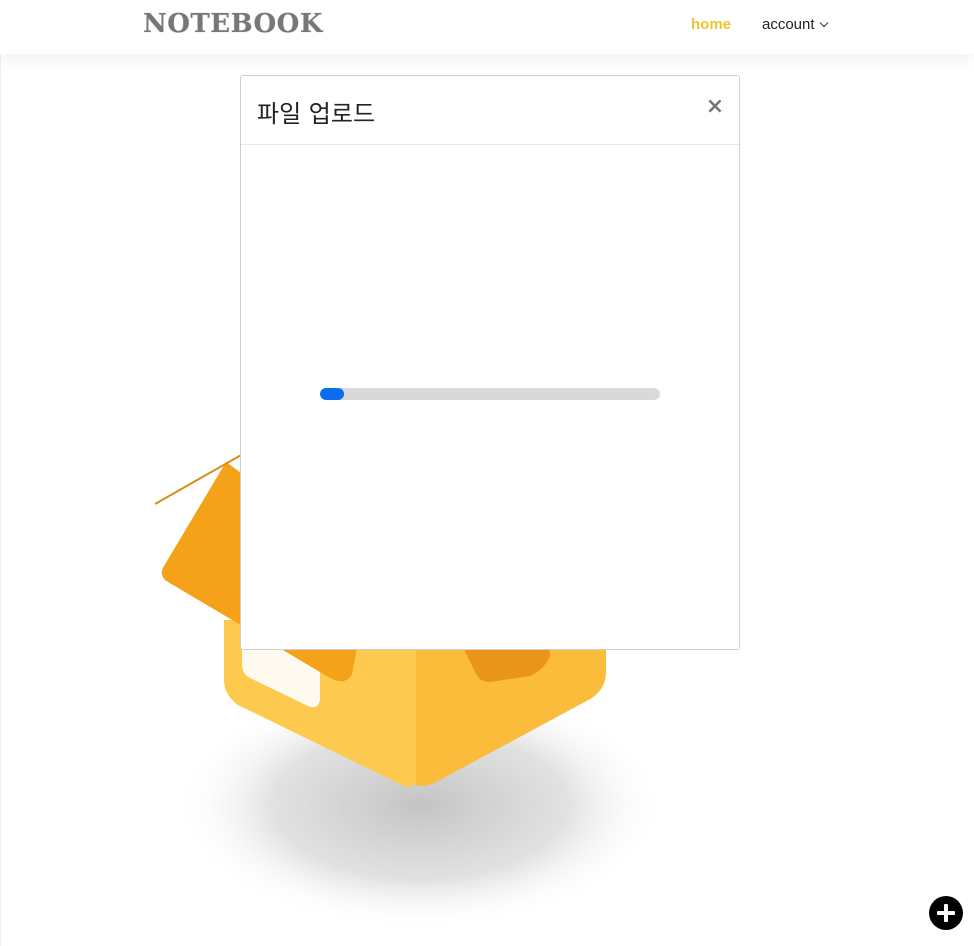  What do you see at coordinates (233, 24) in the screenshot?
I see `brand-logo: NOTEBOOK` at bounding box center [233, 24].